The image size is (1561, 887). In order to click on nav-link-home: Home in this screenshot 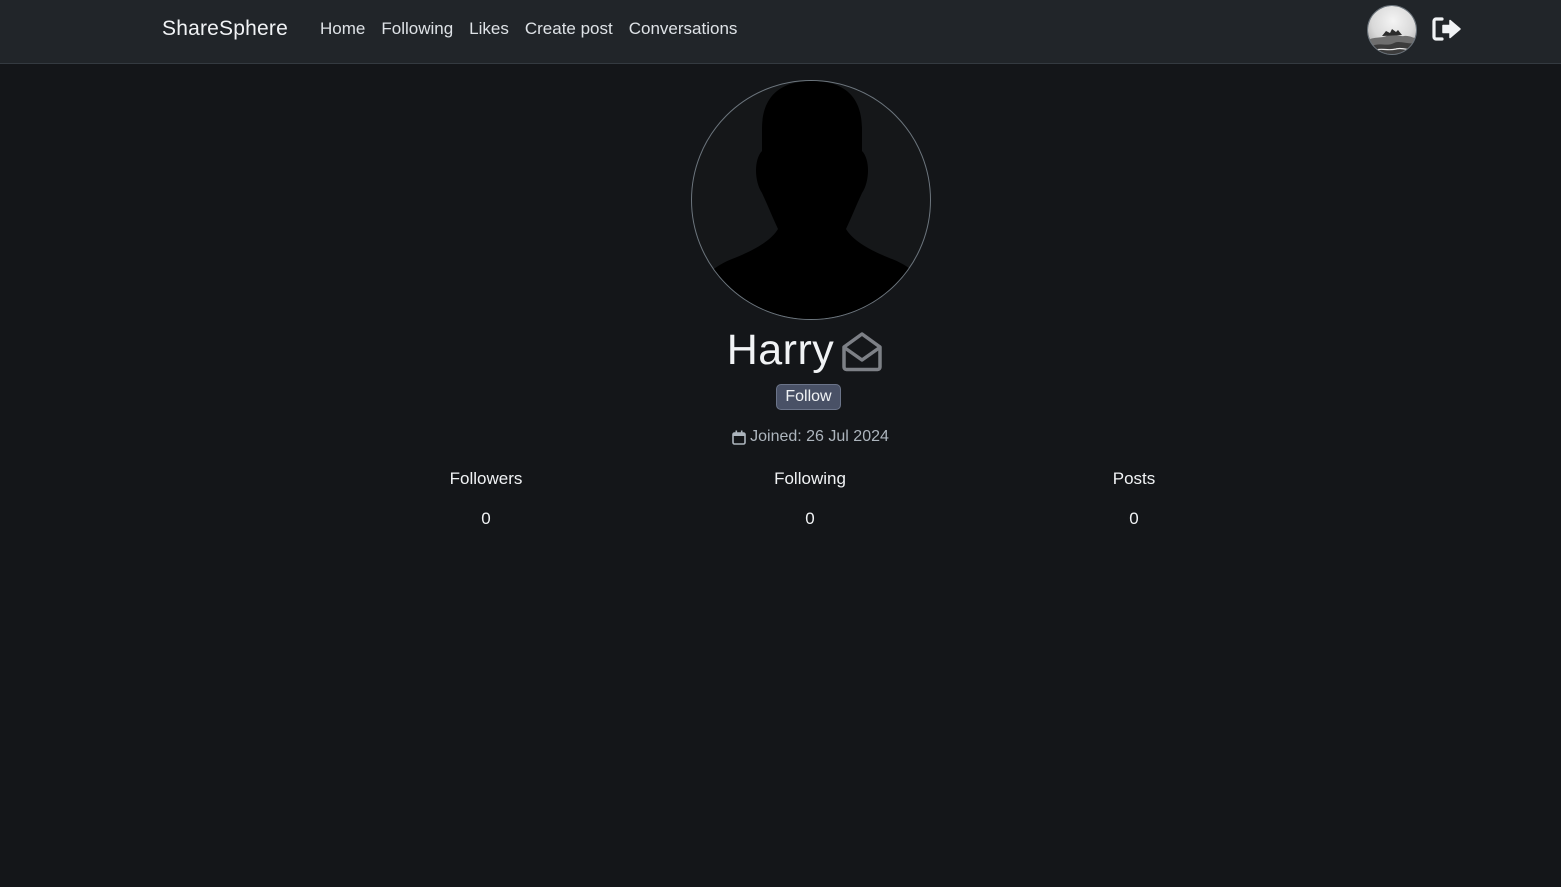, I will do `click(342, 29)`.